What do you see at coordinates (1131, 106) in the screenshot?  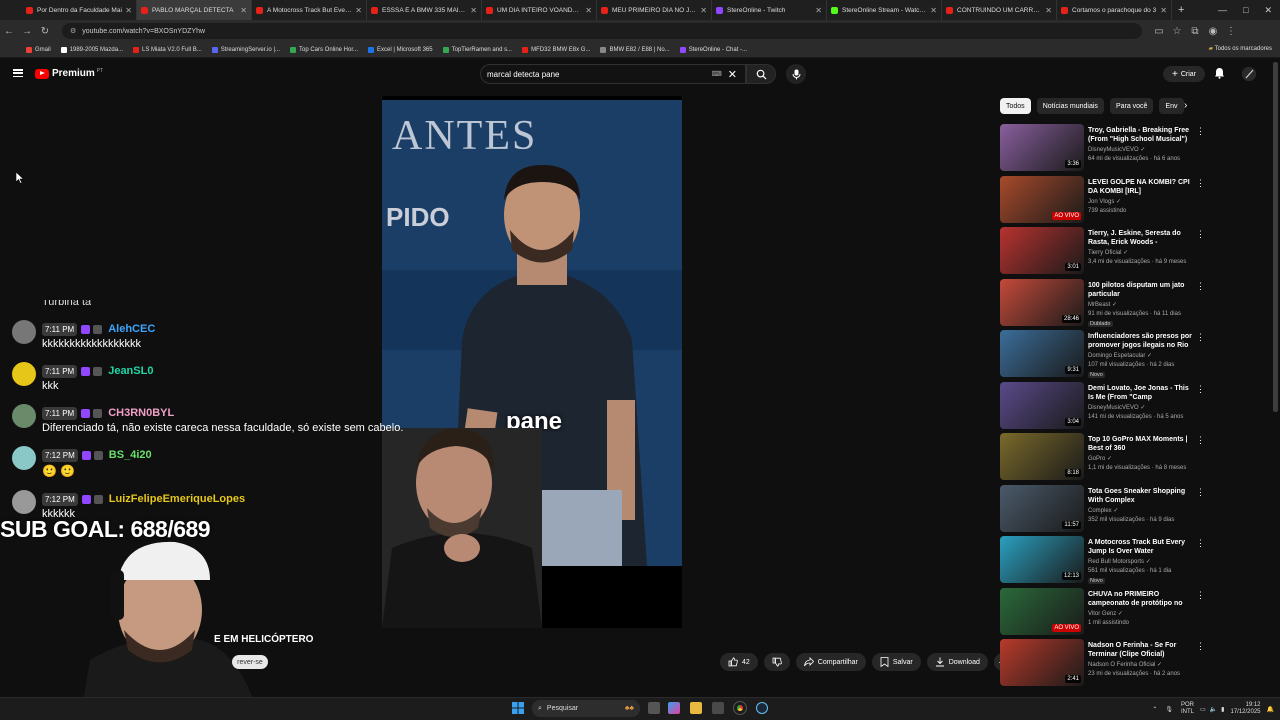 I see `filter-chip: Para você` at bounding box center [1131, 106].